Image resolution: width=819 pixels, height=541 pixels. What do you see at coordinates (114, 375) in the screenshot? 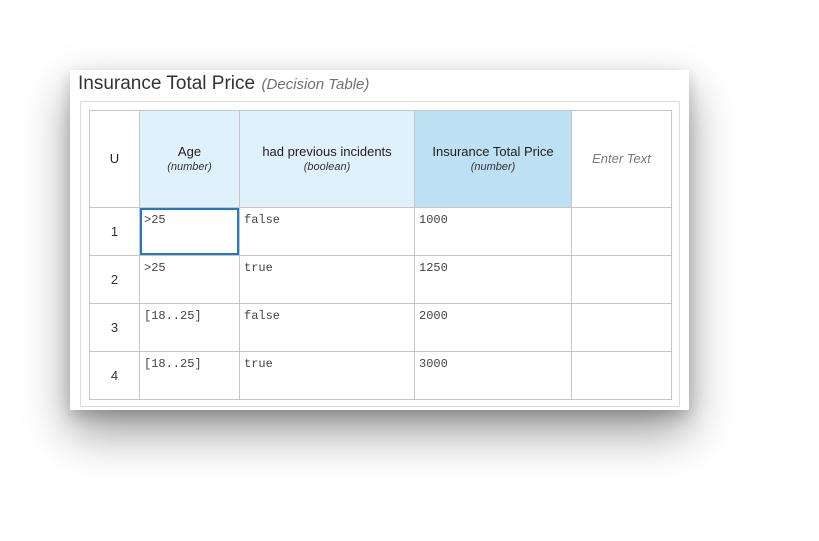
I see `row-number: 4` at bounding box center [114, 375].